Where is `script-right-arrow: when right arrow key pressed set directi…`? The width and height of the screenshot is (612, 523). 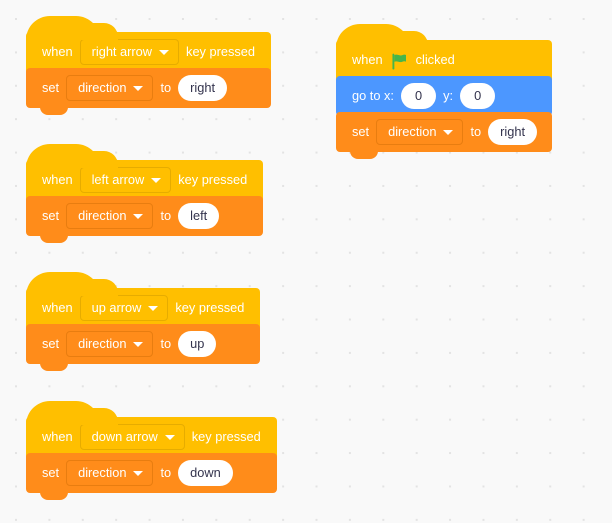
script-right-arrow: when right arrow key pressed set directi… is located at coordinates (149, 65).